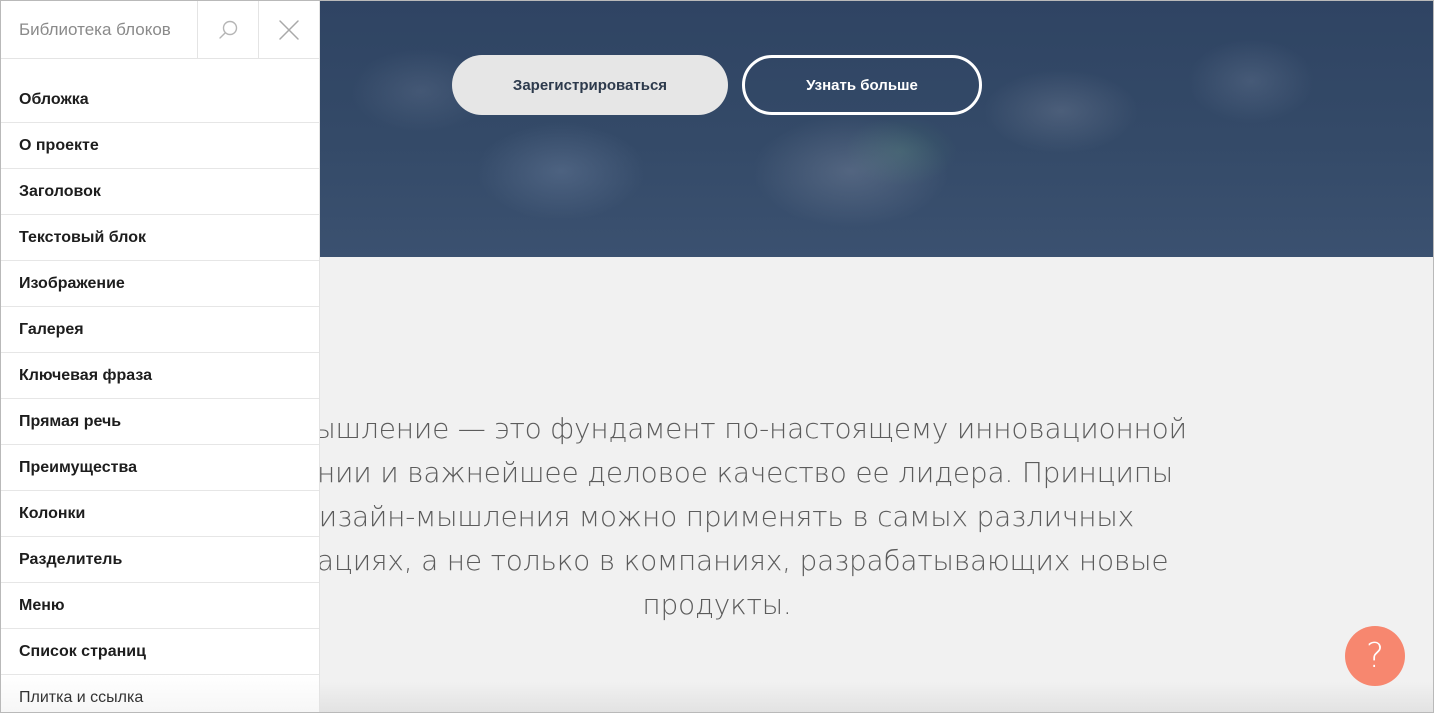  I want to click on search-icon, so click(228, 29).